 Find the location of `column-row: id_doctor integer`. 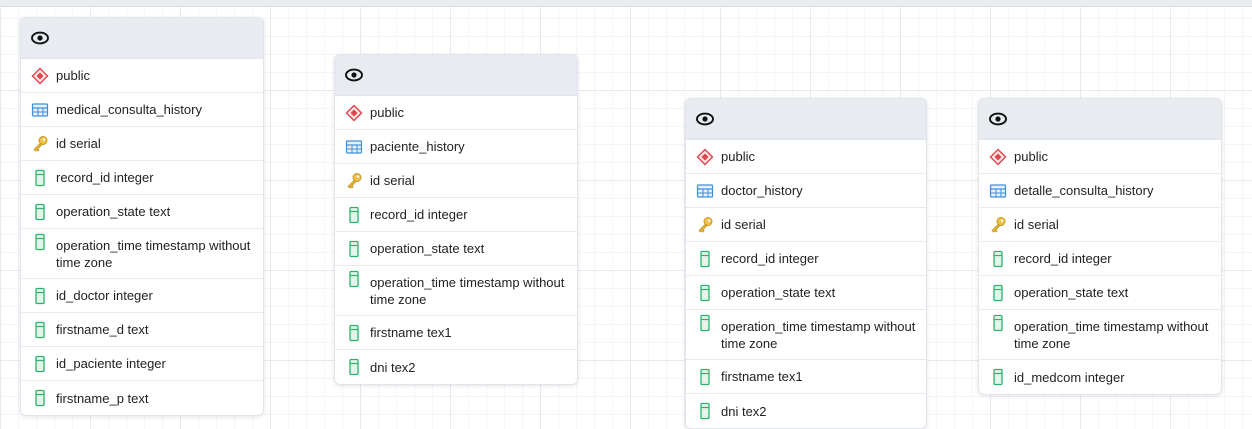

column-row: id_doctor integer is located at coordinates (142, 296).